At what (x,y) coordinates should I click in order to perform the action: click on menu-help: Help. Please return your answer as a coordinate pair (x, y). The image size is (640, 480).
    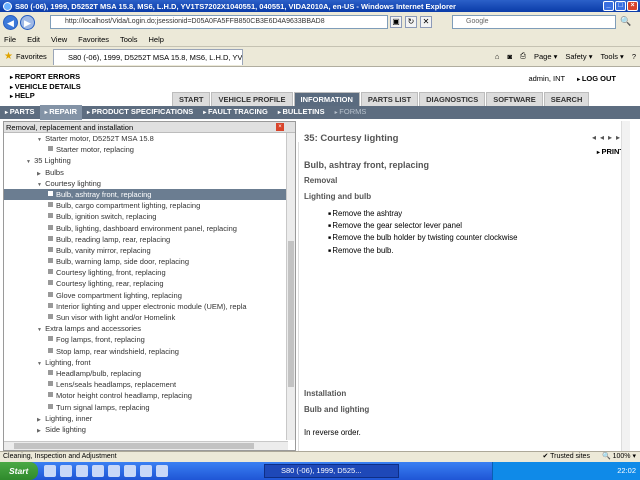
    Looking at the image, I should click on (156, 39).